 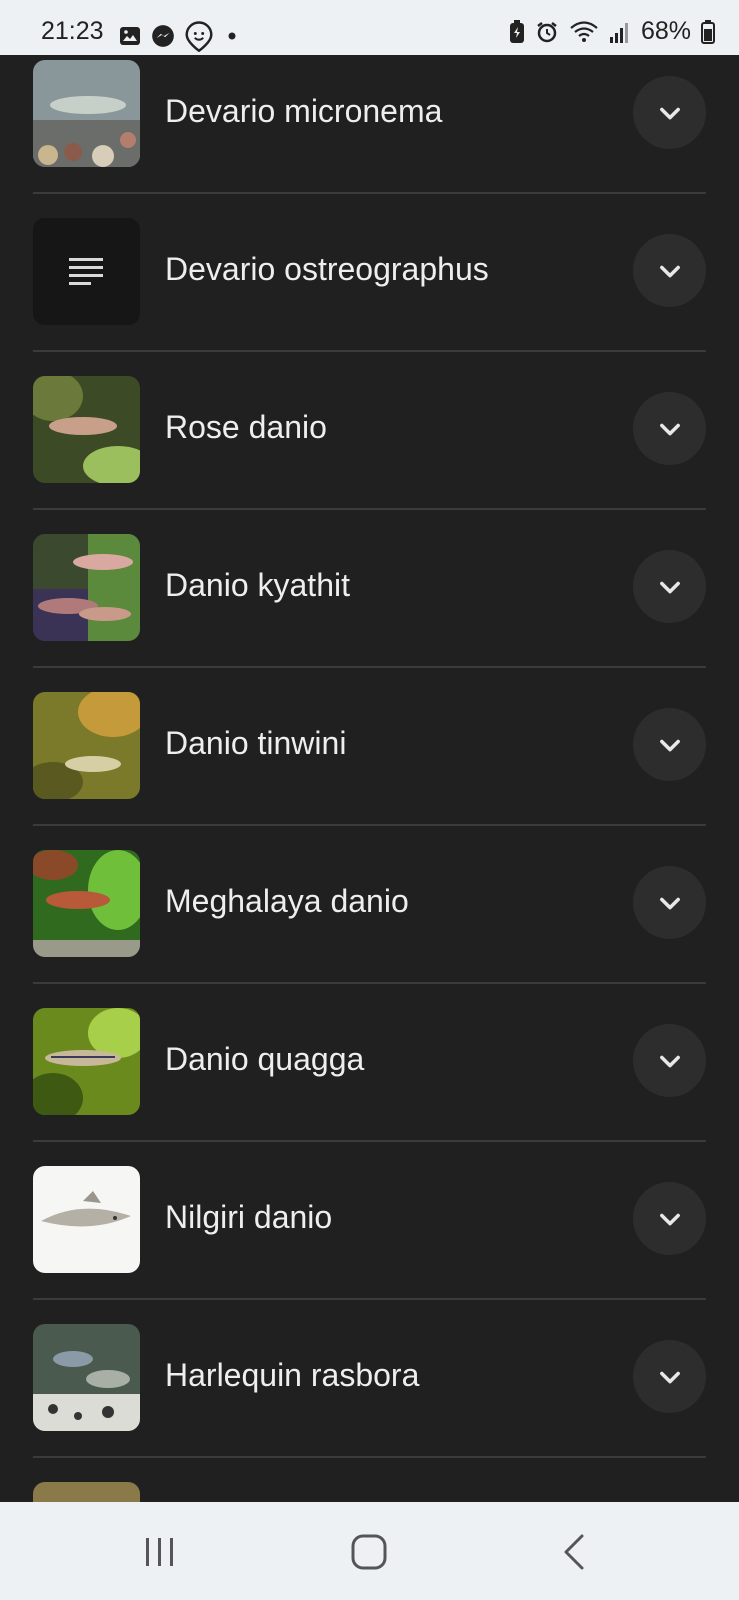 I want to click on navigation-bar, so click(x=369, y=1551).